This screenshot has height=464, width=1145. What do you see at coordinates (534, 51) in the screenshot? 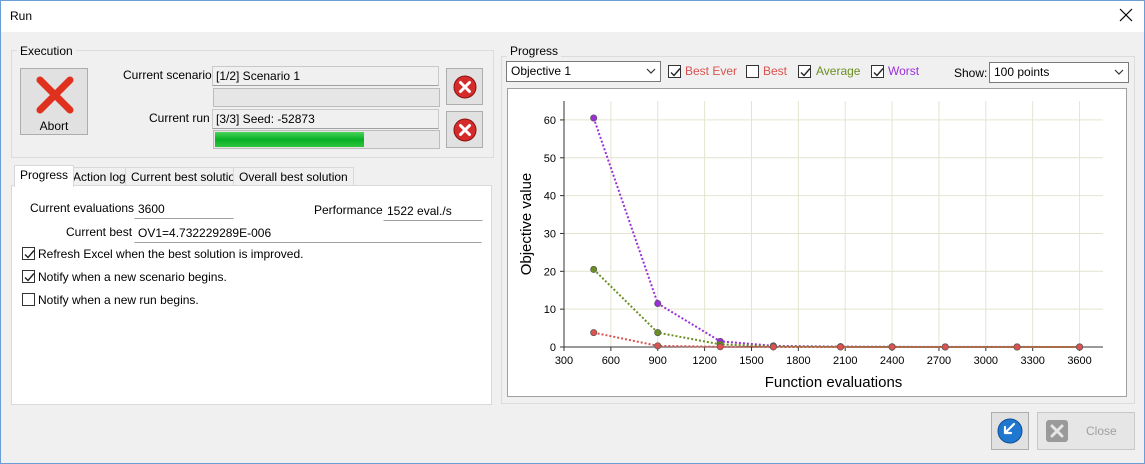
I see `progress-group-label: Progress` at bounding box center [534, 51].